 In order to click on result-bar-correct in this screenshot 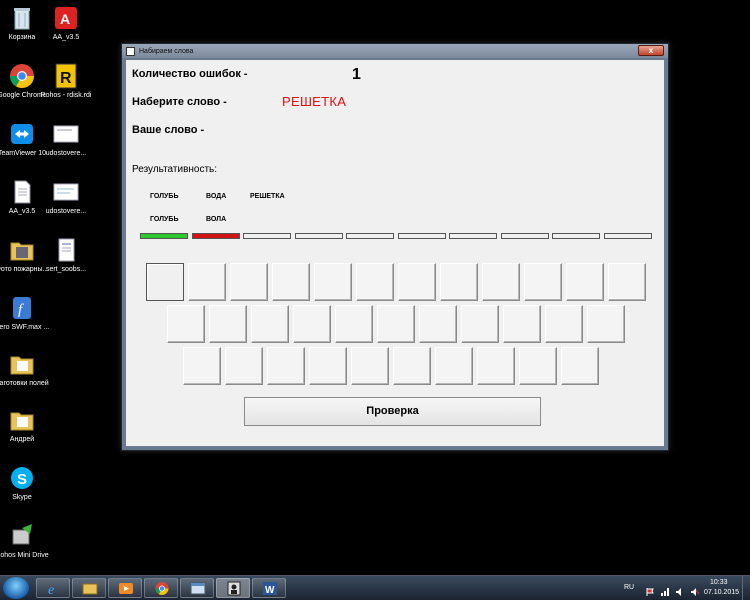, I will do `click(164, 236)`.